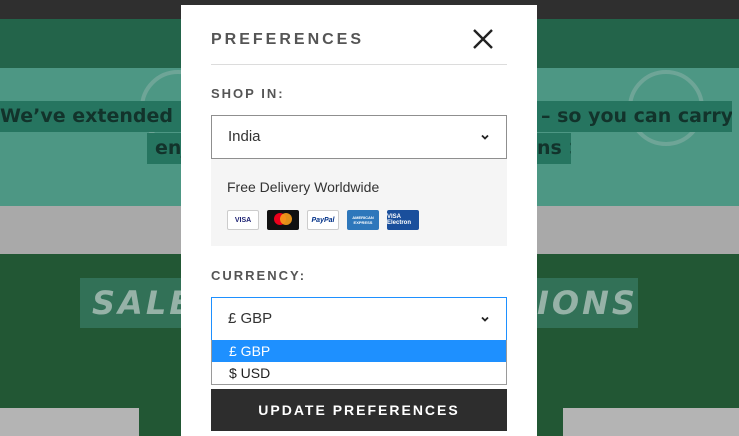 This screenshot has width=739, height=436. What do you see at coordinates (259, 275) in the screenshot?
I see `currency-label: CURRENCY:` at bounding box center [259, 275].